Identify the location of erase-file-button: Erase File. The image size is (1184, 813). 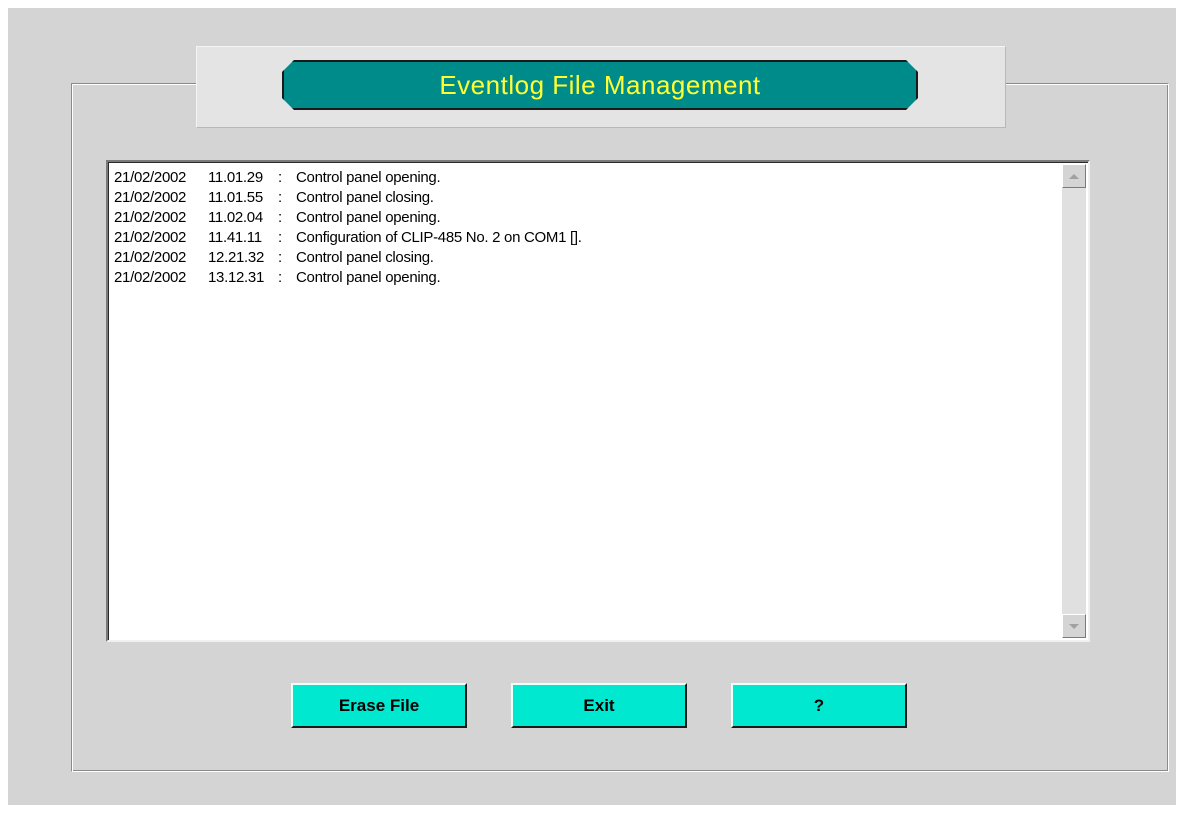
(379, 705).